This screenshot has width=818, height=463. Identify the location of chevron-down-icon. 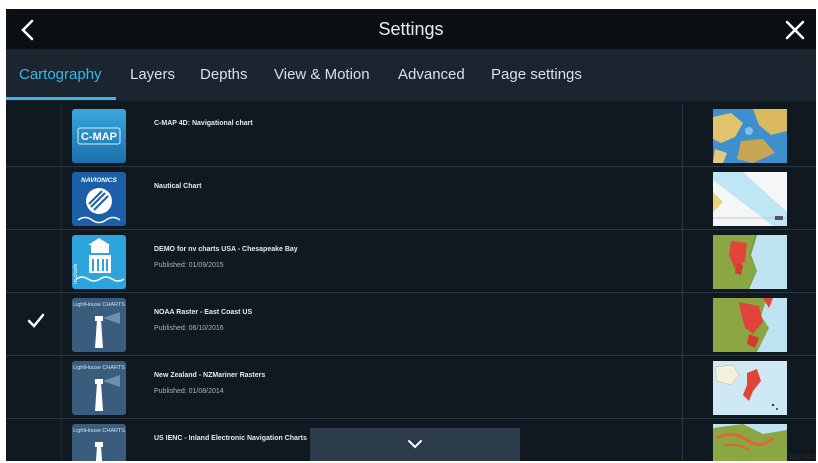
(415, 444).